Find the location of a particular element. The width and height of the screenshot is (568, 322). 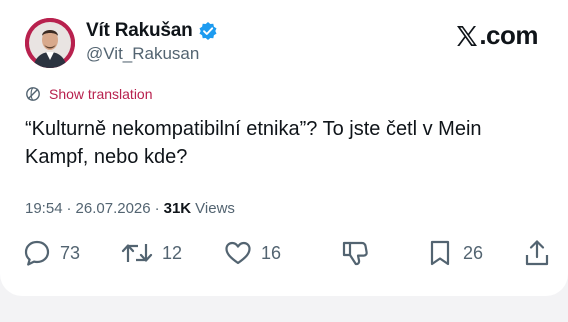

reply-button: 73 is located at coordinates (51, 253).